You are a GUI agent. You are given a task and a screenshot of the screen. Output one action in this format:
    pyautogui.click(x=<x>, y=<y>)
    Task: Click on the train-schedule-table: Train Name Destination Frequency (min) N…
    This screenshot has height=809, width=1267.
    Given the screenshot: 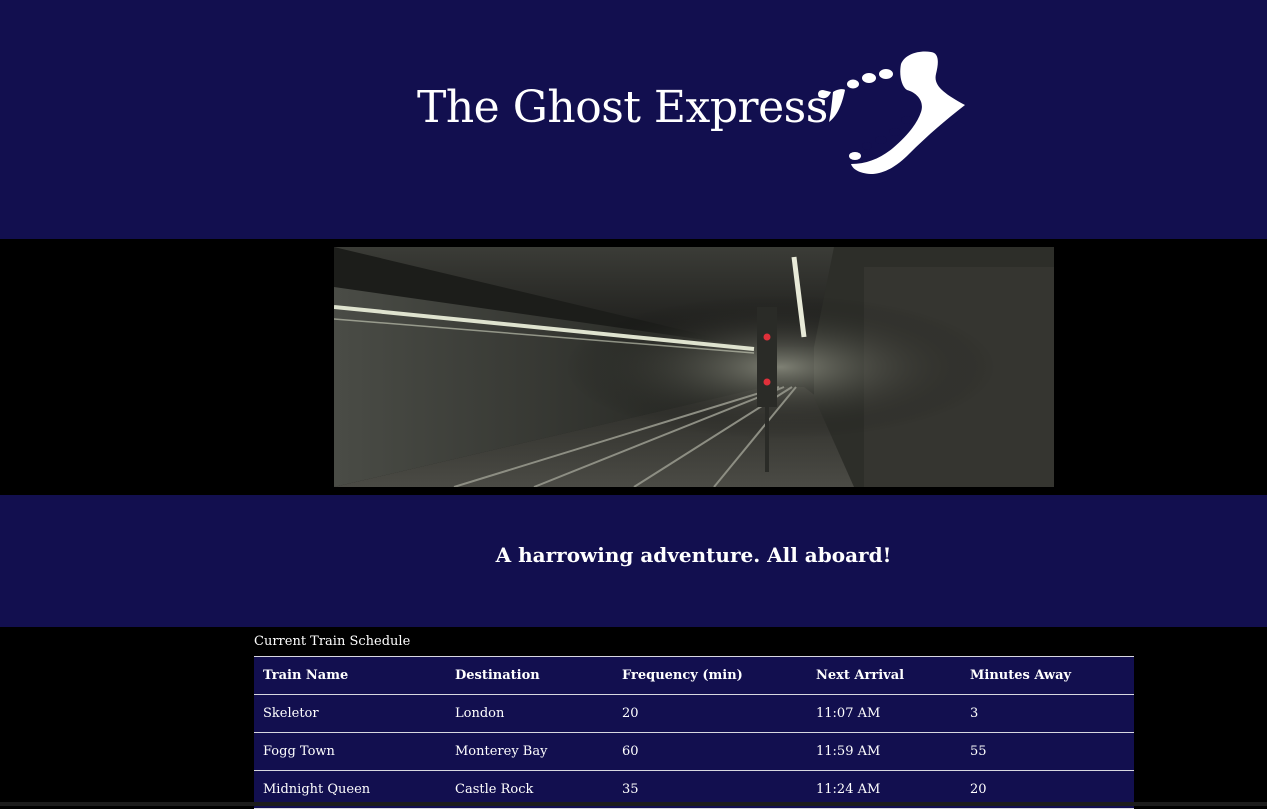 What is the action you would take?
    pyautogui.click(x=694, y=732)
    